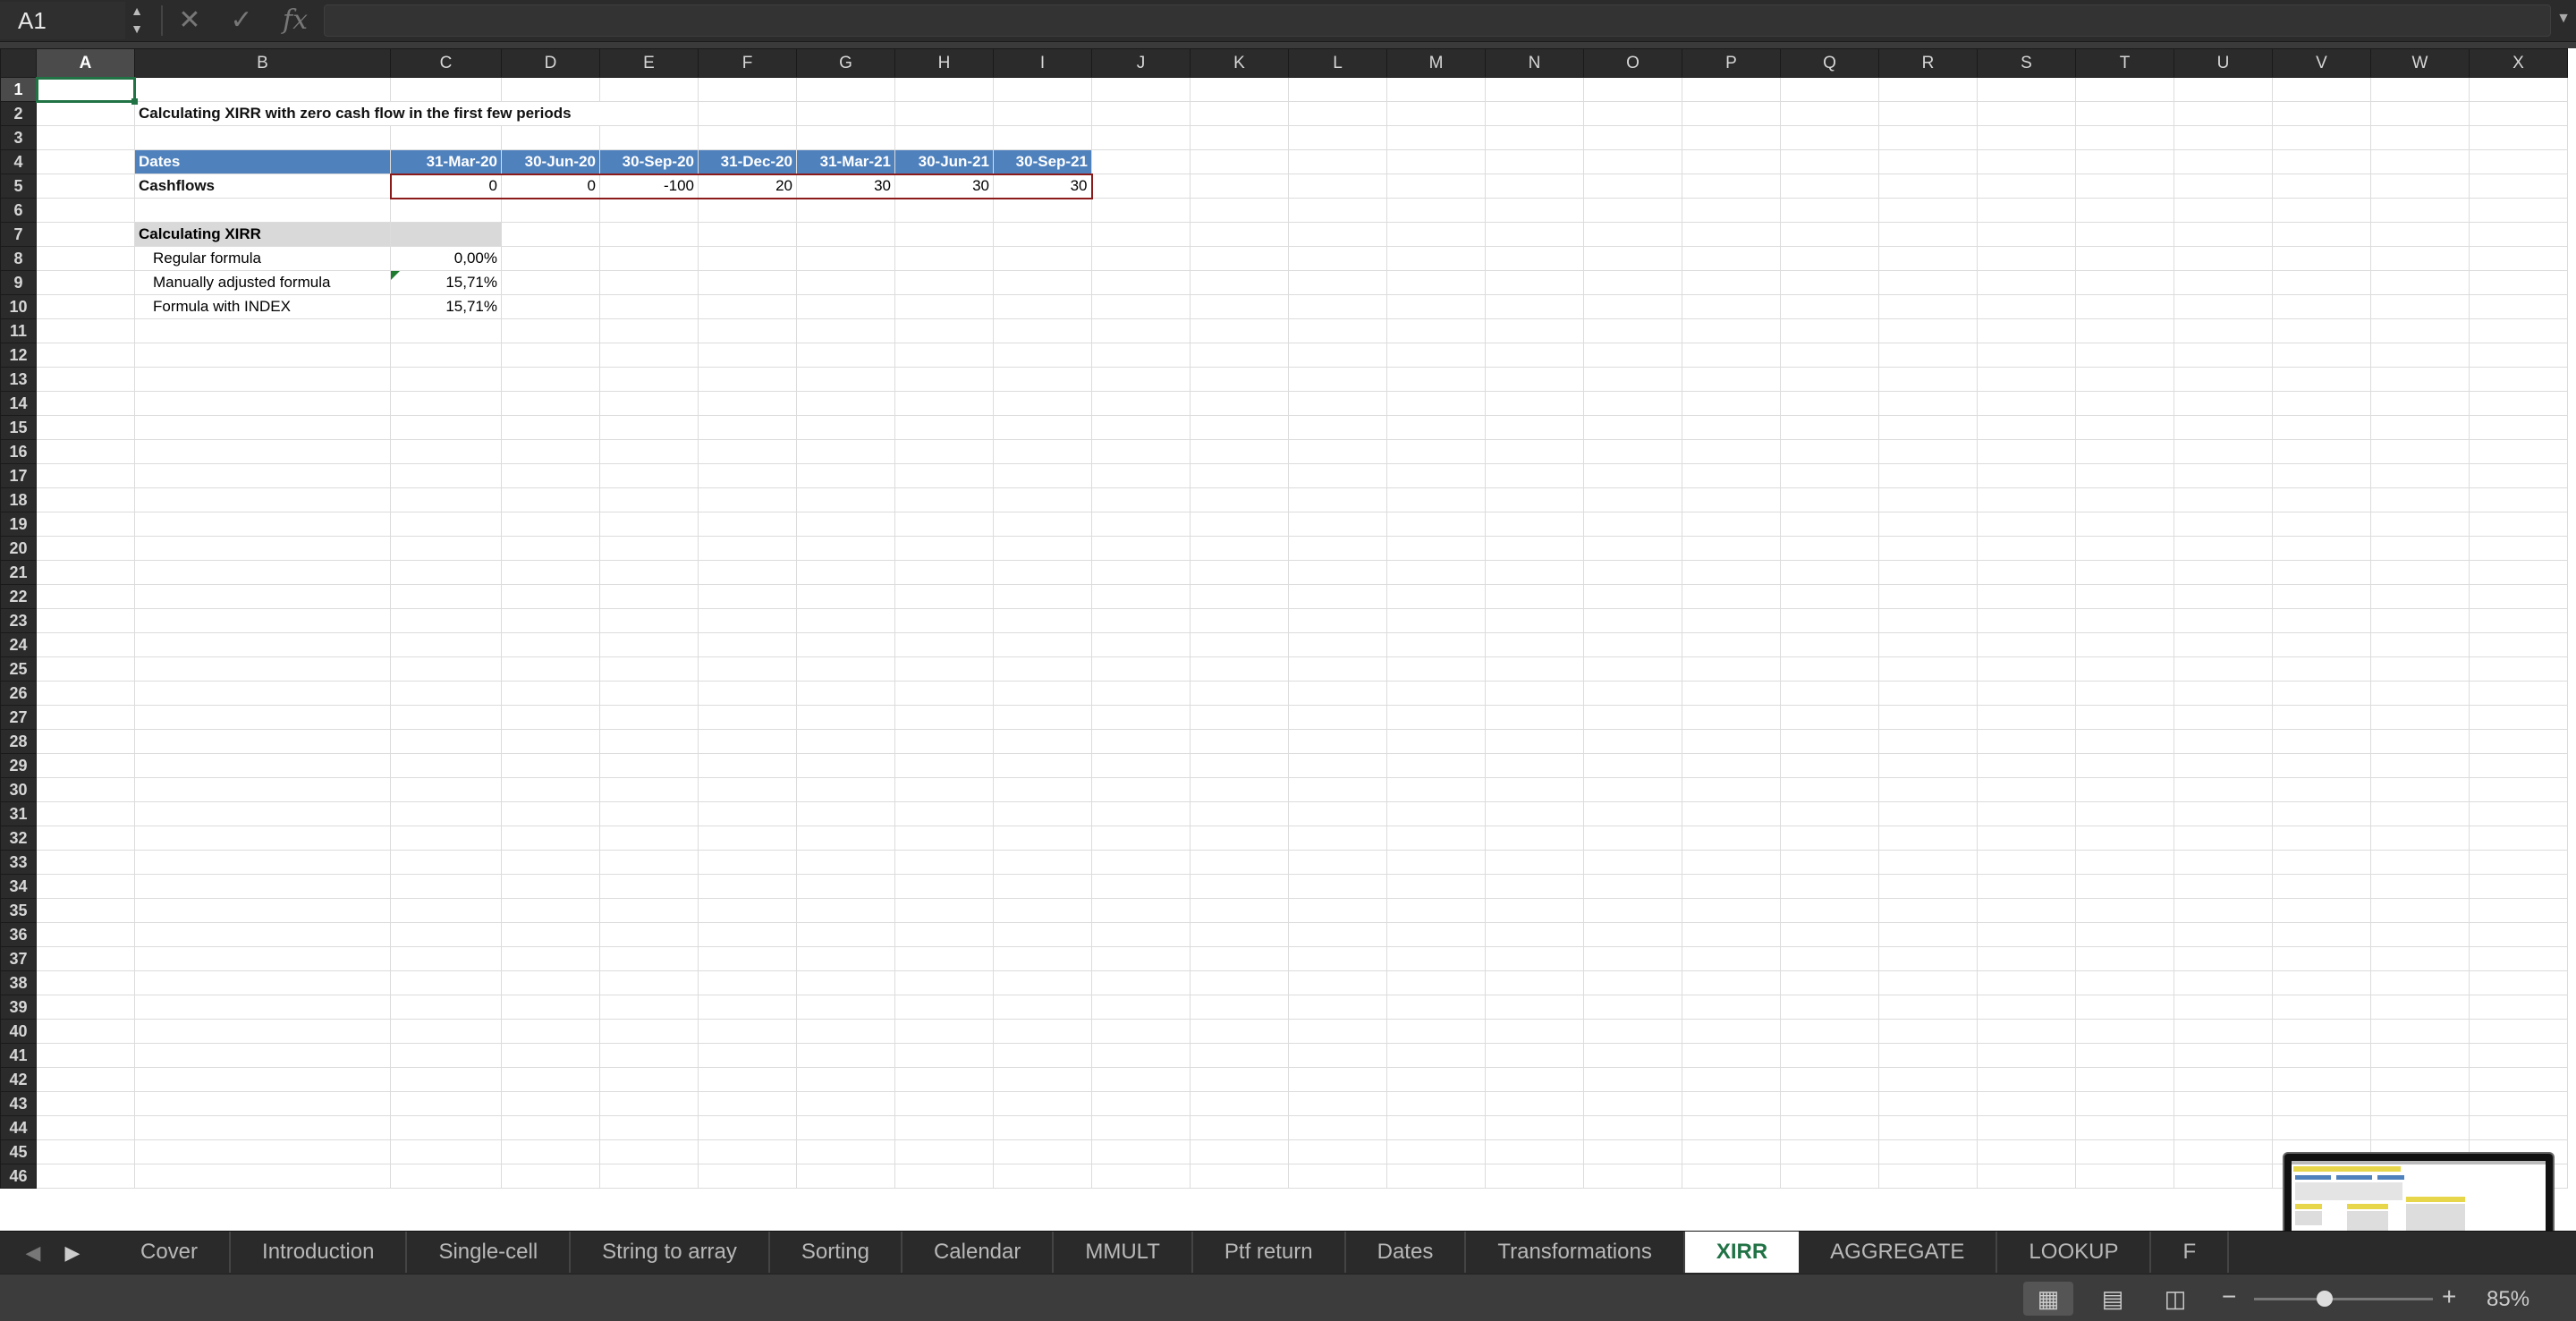 Image resolution: width=2576 pixels, height=1321 pixels. What do you see at coordinates (2229, 1296) in the screenshot?
I see `zoom-out-icon: −` at bounding box center [2229, 1296].